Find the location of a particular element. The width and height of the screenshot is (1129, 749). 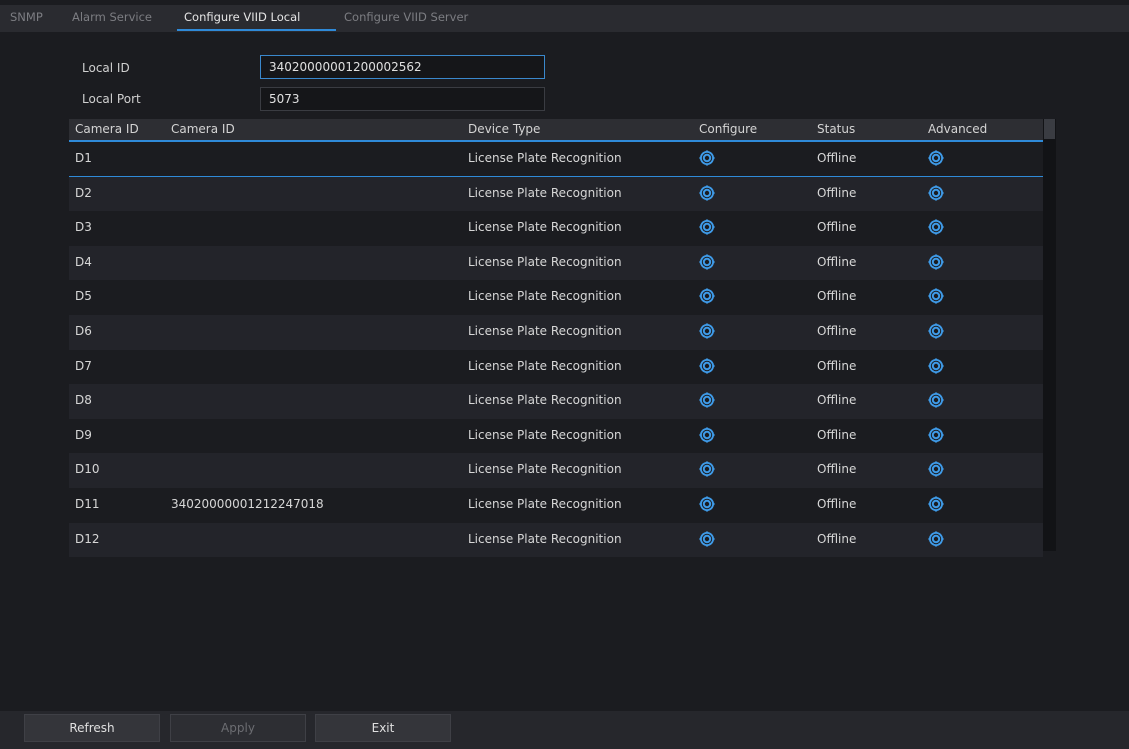

exit-button: Exit is located at coordinates (383, 728).